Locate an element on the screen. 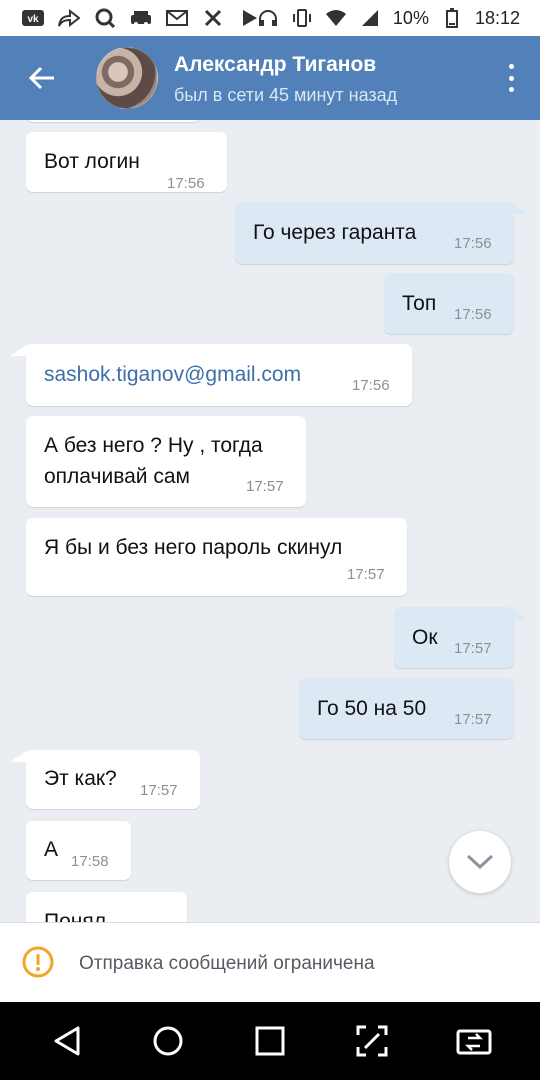  message-text: Понял is located at coordinates (75, 916).